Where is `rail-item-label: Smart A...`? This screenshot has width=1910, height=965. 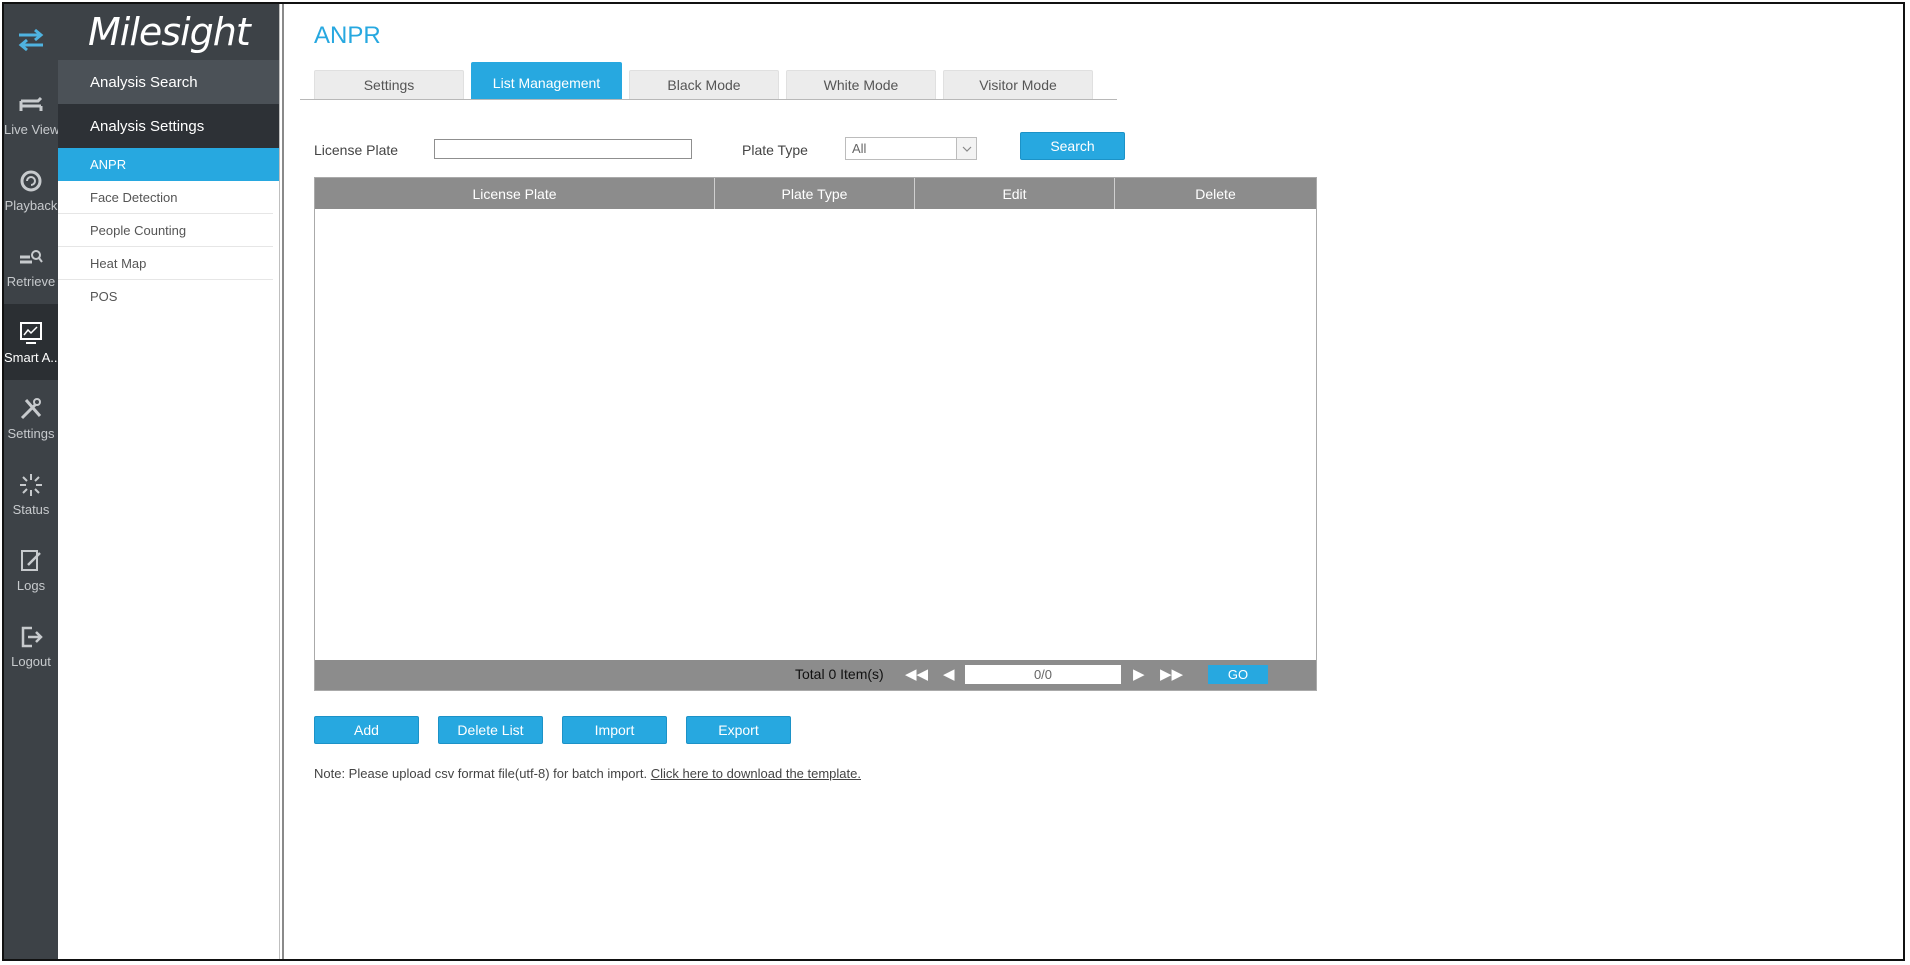 rail-item-label: Smart A... is located at coordinates (31, 357).